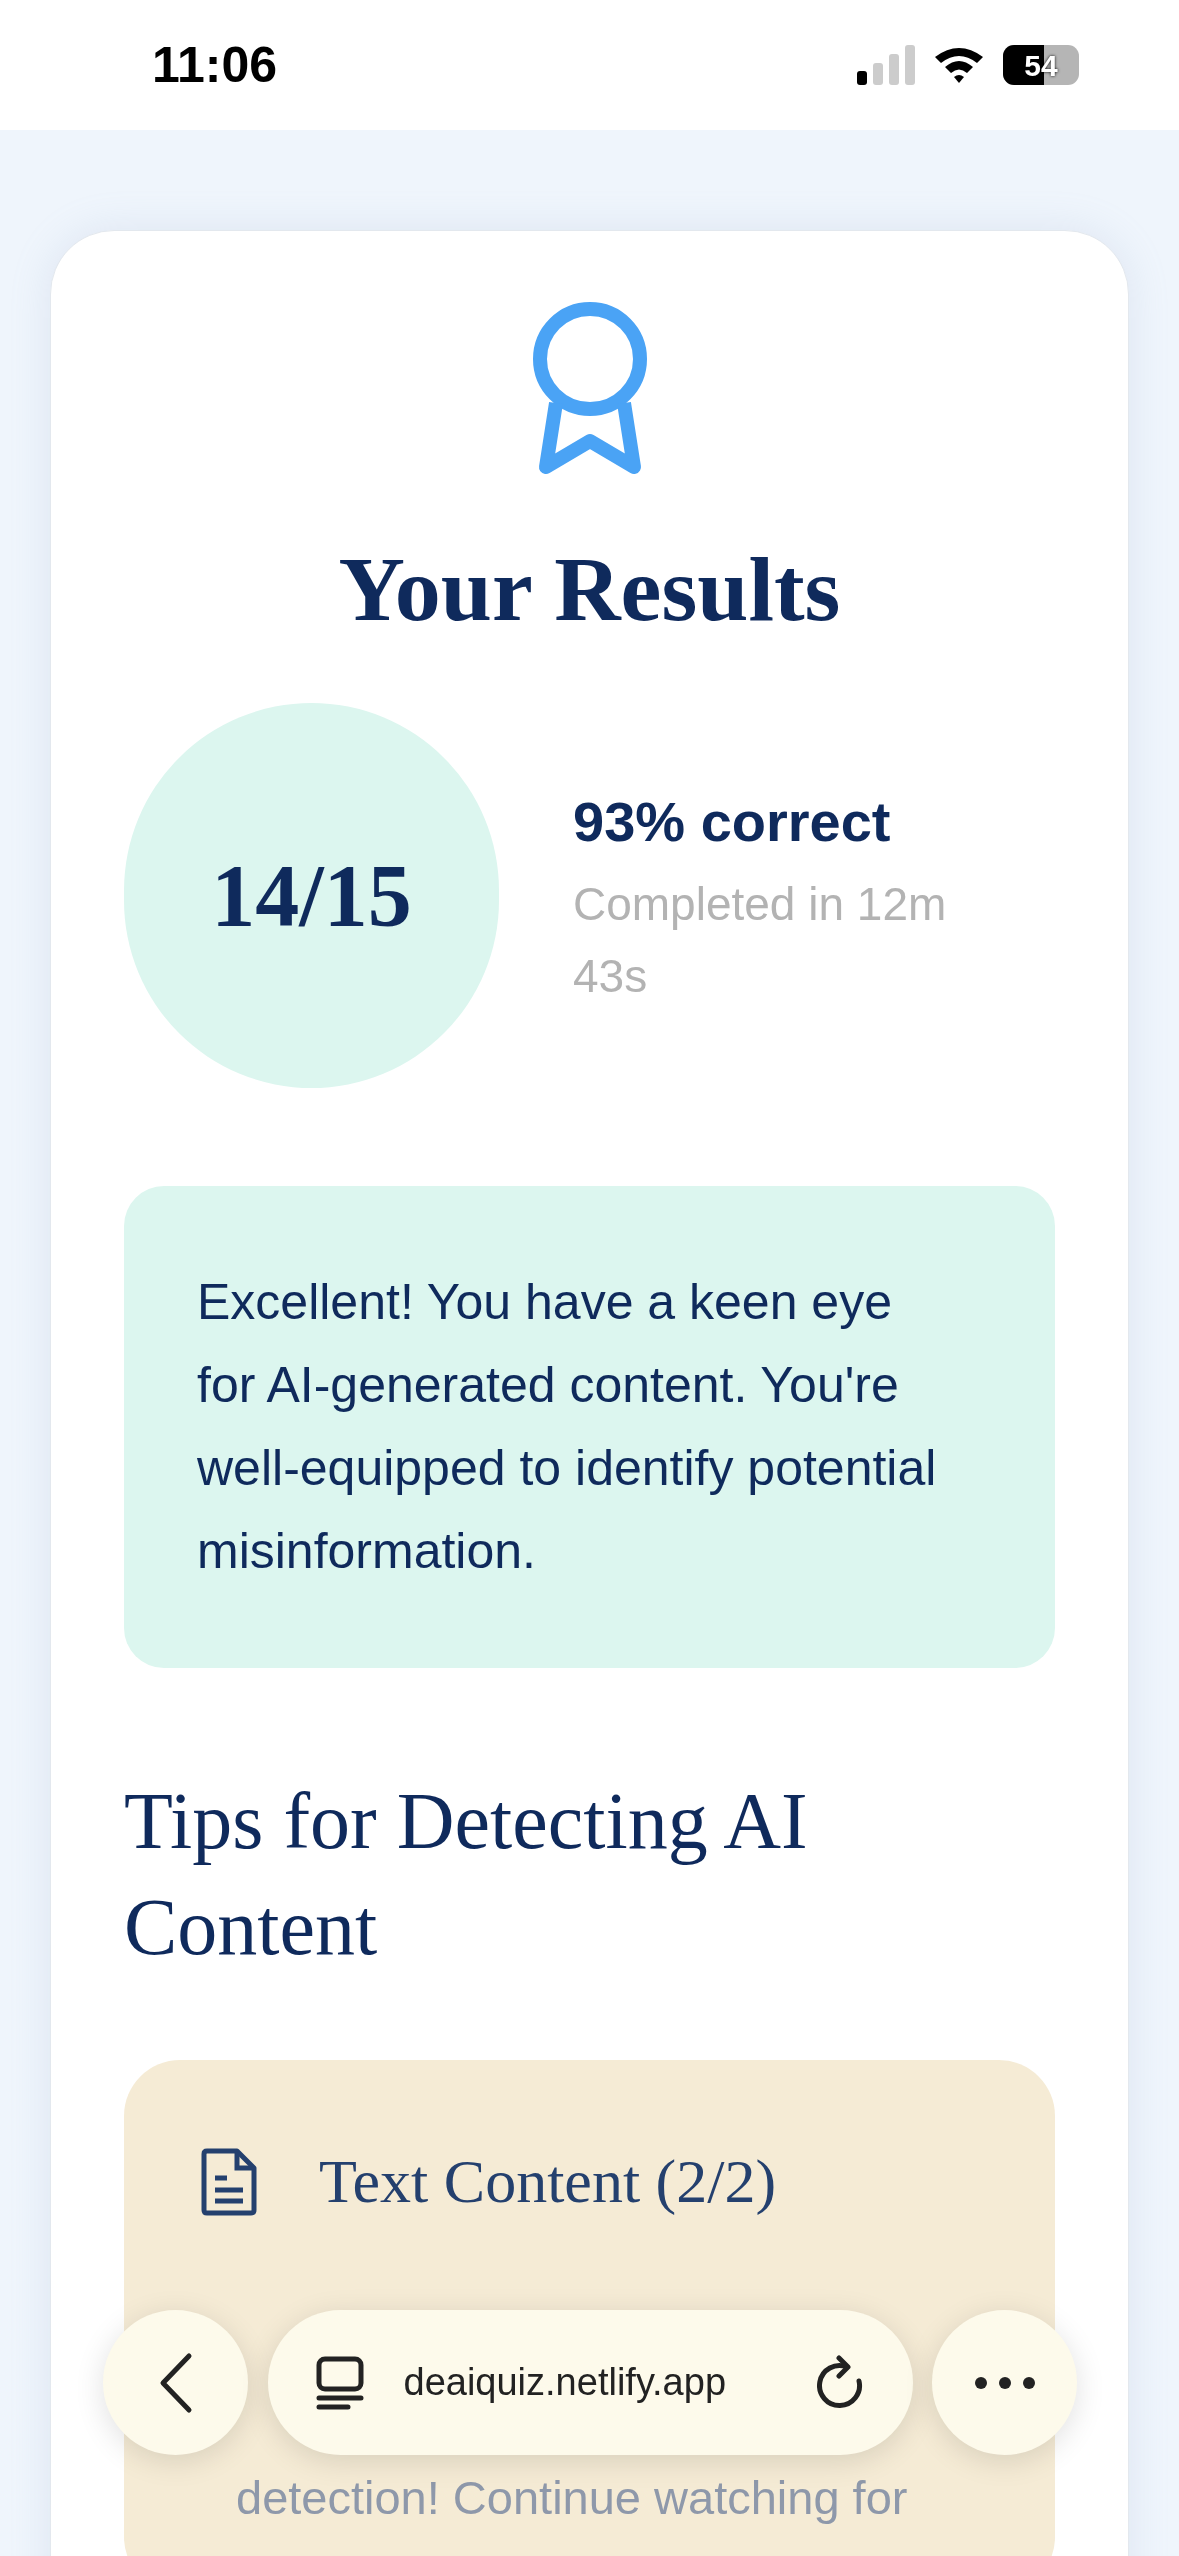  What do you see at coordinates (466, 1874) in the screenshot?
I see `tips-heading: Tips for Detecting AI Content` at bounding box center [466, 1874].